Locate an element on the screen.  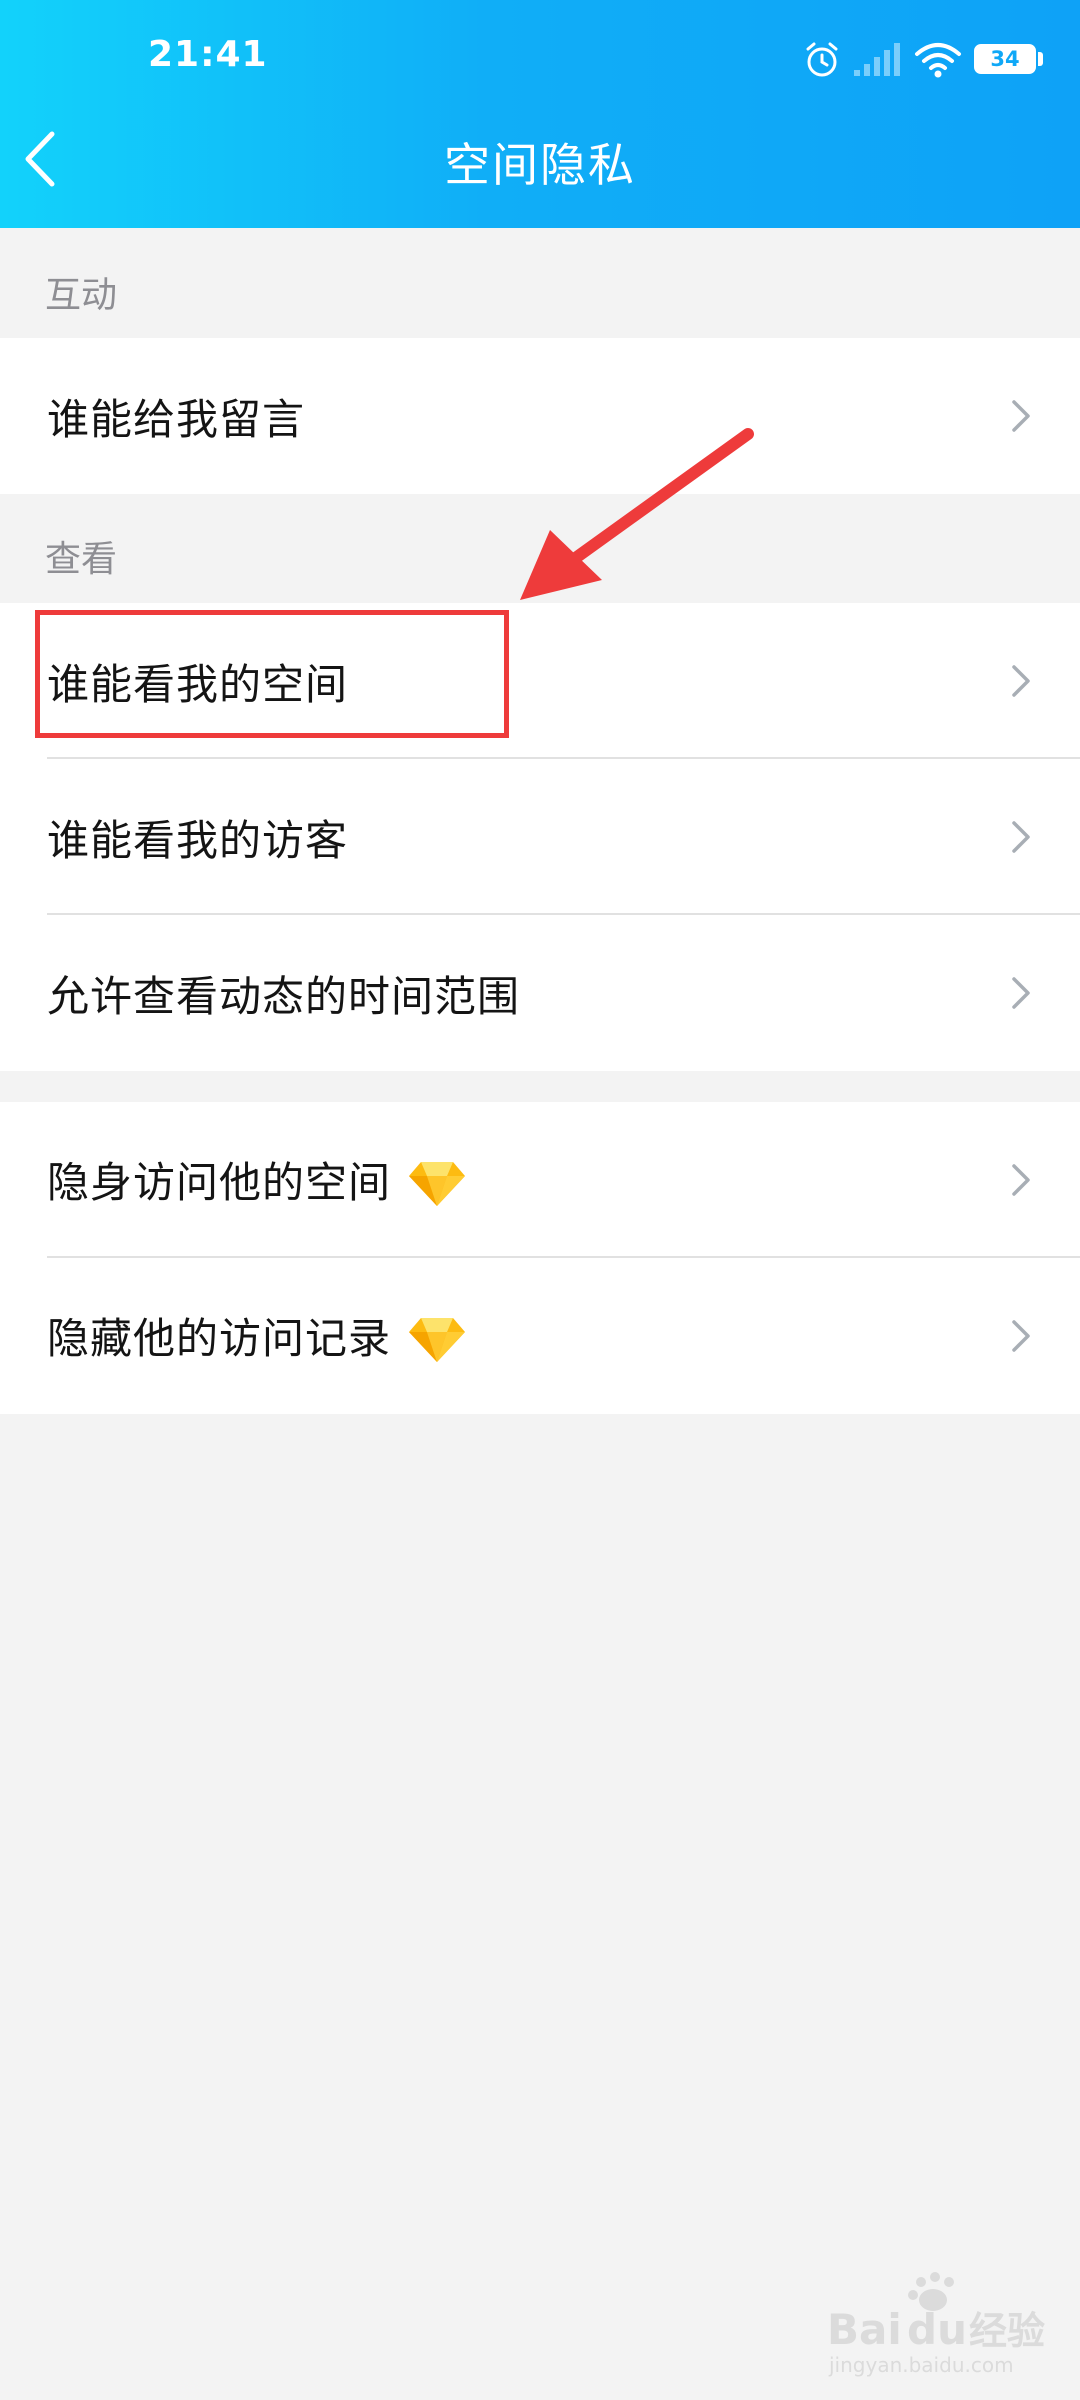
row-invisible-visit: 隐身访问他的空间 is located at coordinates (540, 1180).